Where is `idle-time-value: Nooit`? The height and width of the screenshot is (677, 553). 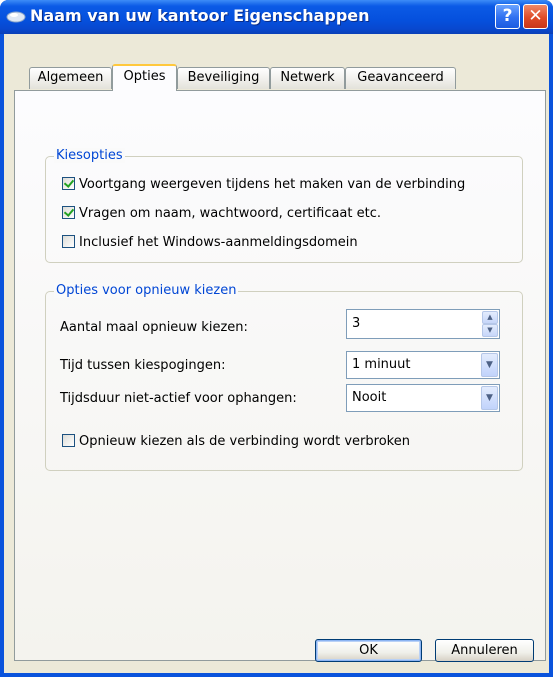
idle-time-value: Nooit is located at coordinates (369, 397).